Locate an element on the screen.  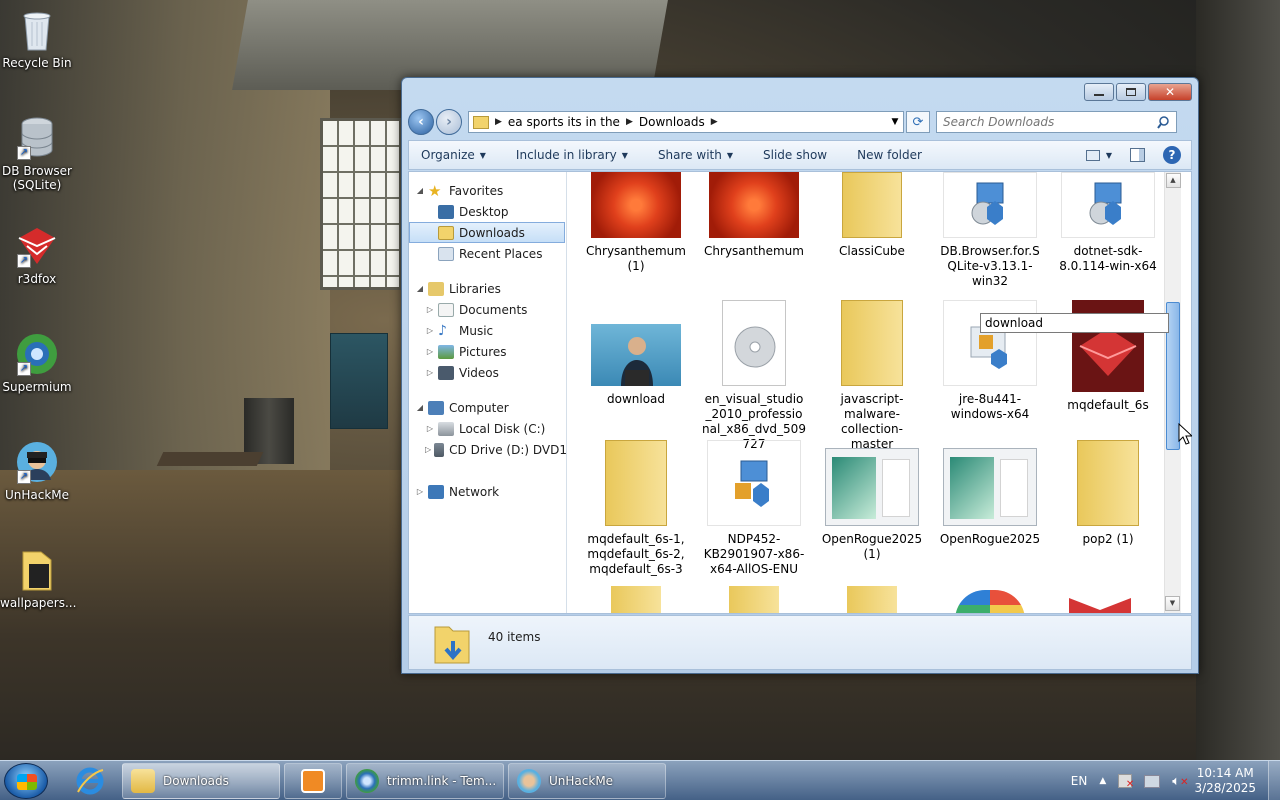
nav-network: ▷ Network is located at coordinates (488, 491).